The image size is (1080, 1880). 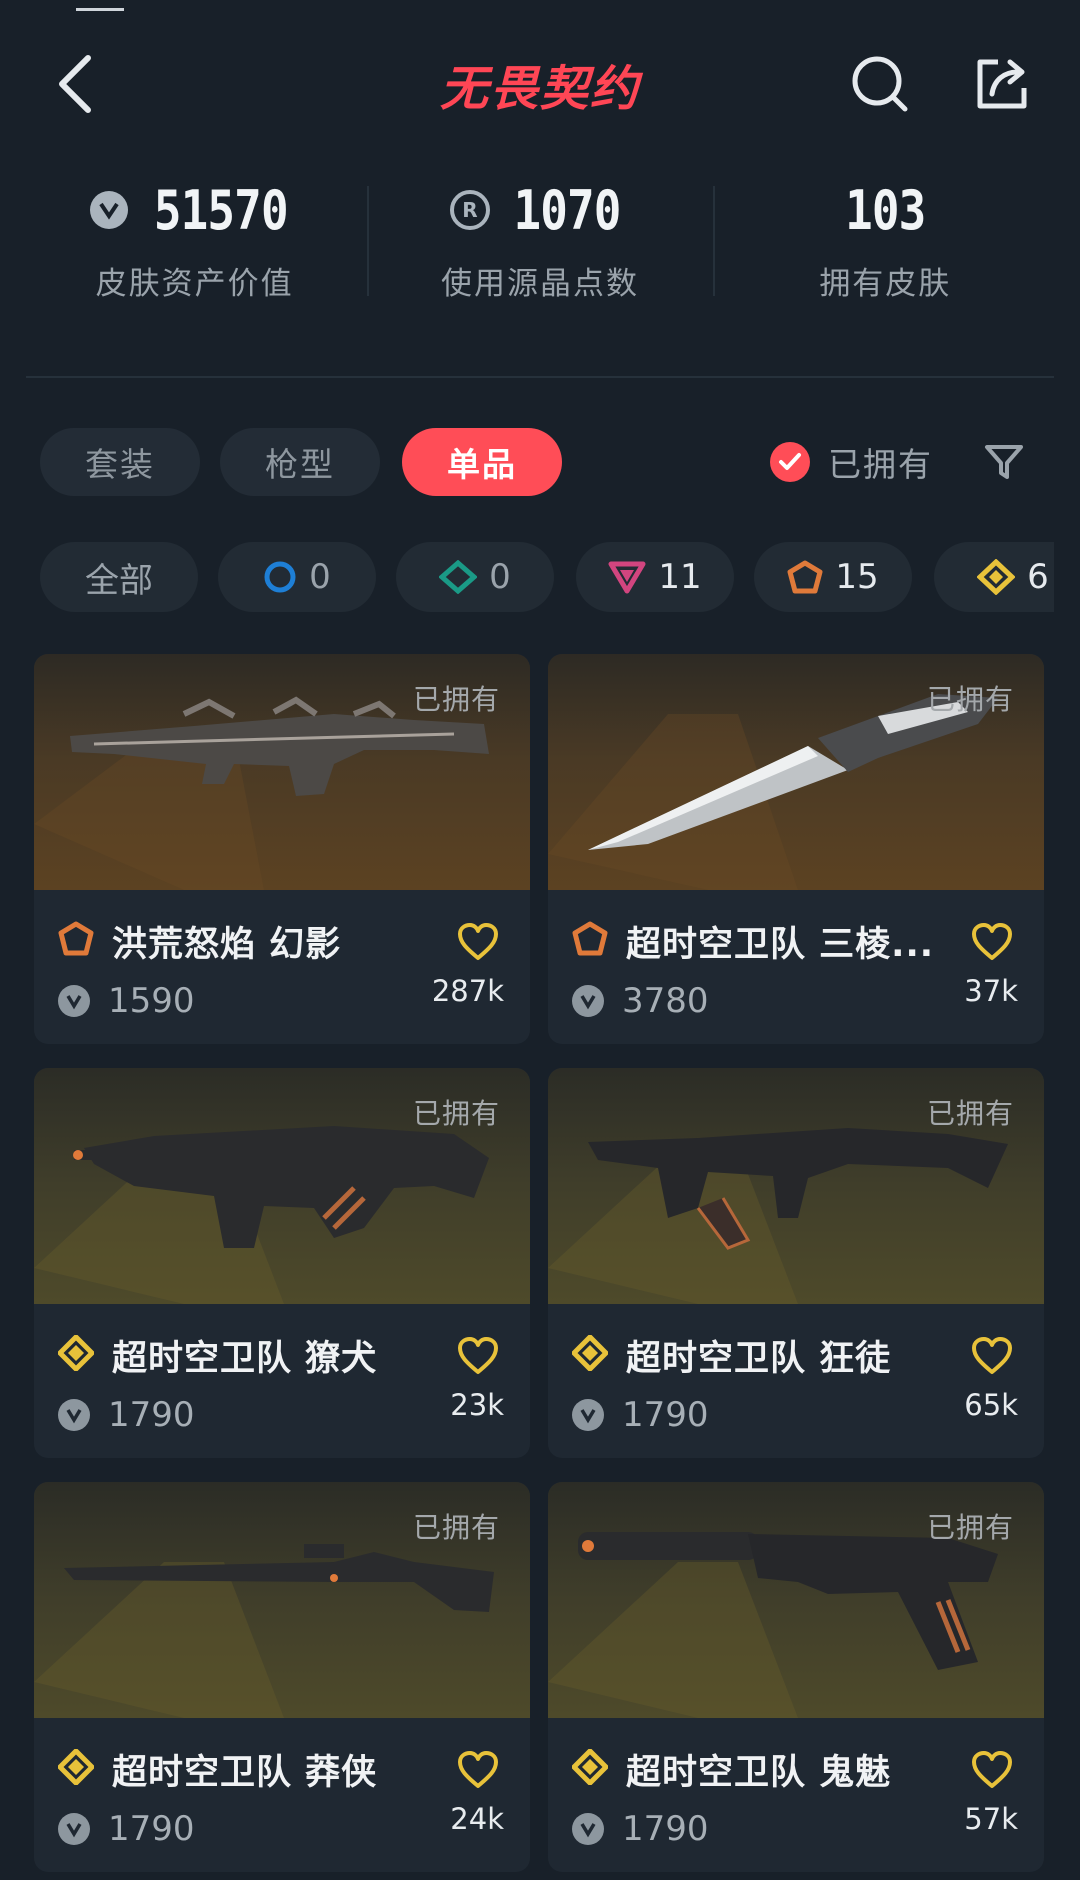 What do you see at coordinates (300, 462) in the screenshot?
I see `tab-weapon-type: 枪型` at bounding box center [300, 462].